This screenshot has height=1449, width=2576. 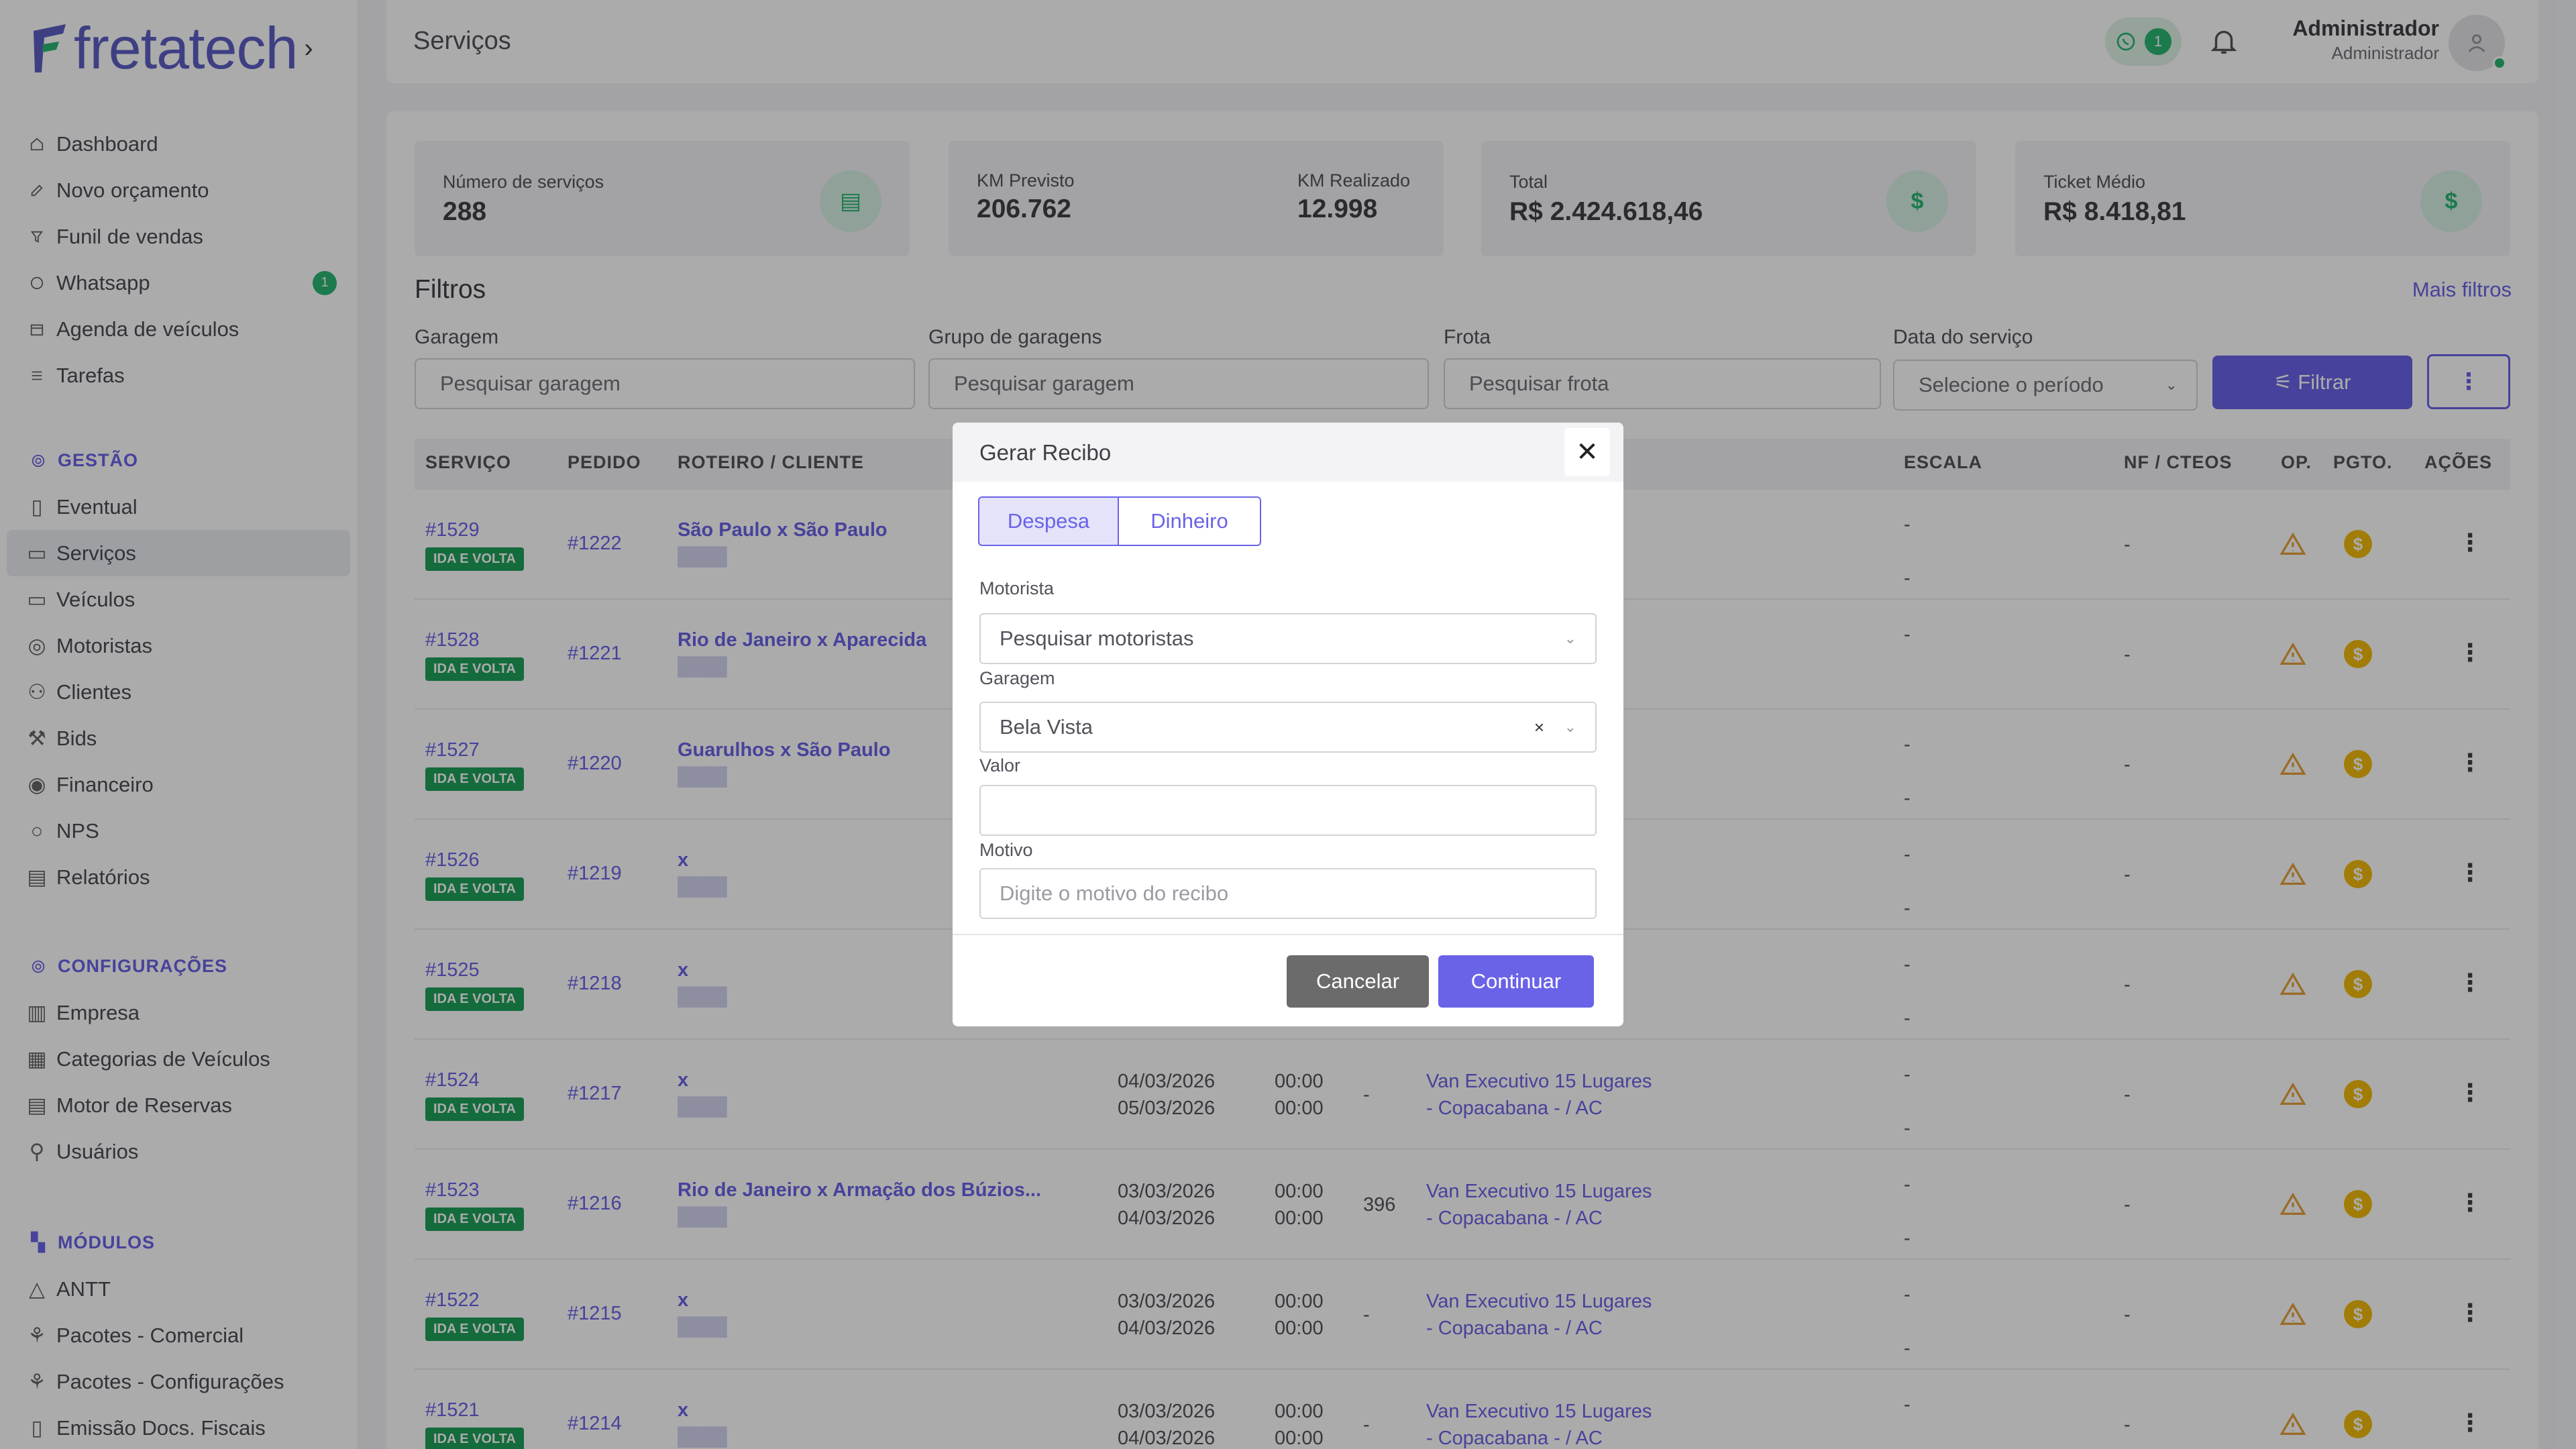 I want to click on valor-input, so click(x=1288, y=810).